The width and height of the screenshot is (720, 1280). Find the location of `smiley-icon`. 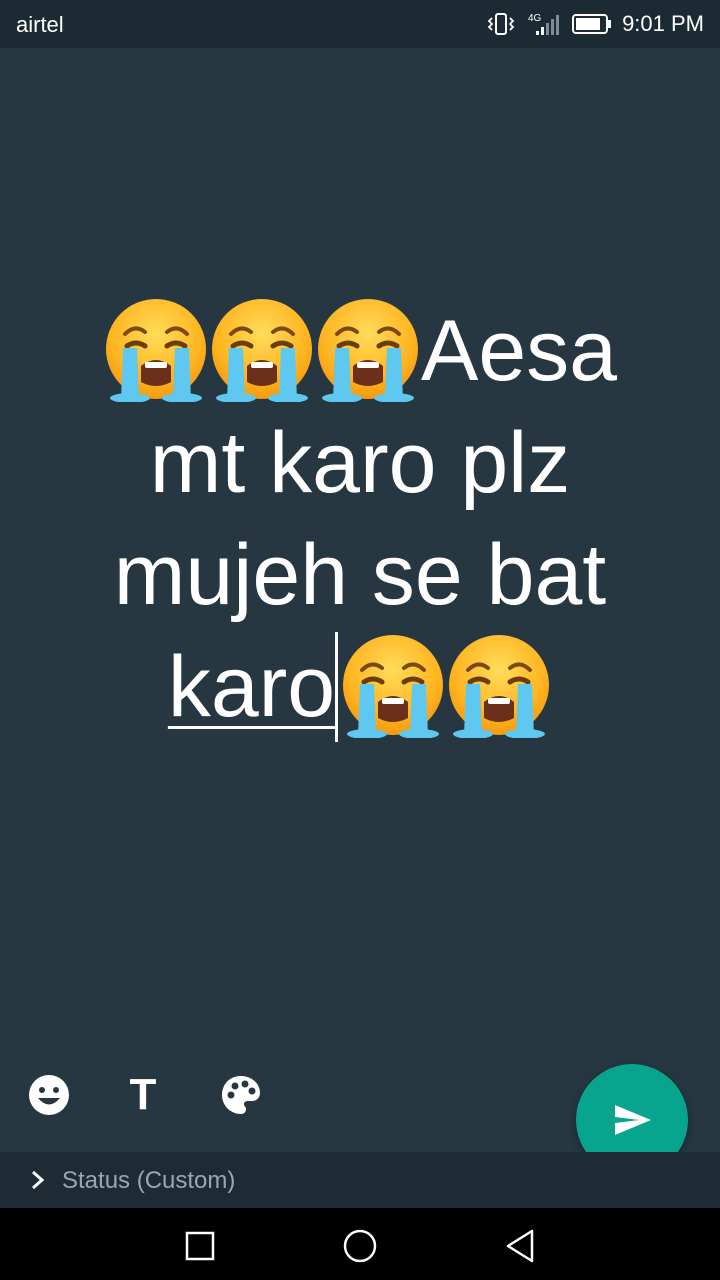

smiley-icon is located at coordinates (49, 1095).